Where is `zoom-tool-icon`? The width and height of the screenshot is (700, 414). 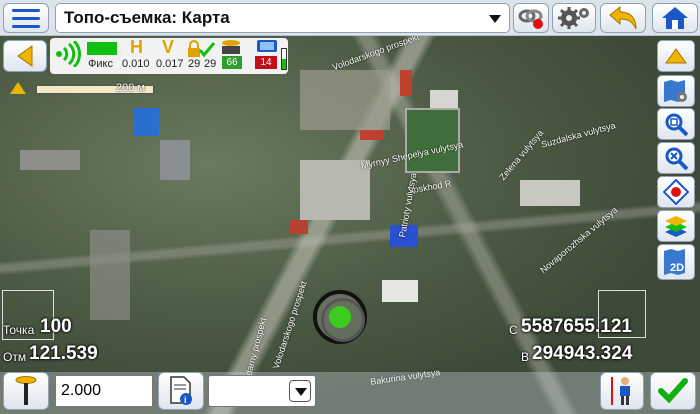 zoom-tool-icon is located at coordinates (677, 159).